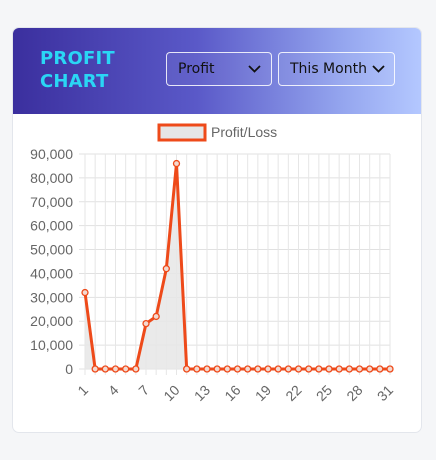 The width and height of the screenshot is (436, 460). What do you see at coordinates (51, 345) in the screenshot?
I see `y-tick-label: 10,000` at bounding box center [51, 345].